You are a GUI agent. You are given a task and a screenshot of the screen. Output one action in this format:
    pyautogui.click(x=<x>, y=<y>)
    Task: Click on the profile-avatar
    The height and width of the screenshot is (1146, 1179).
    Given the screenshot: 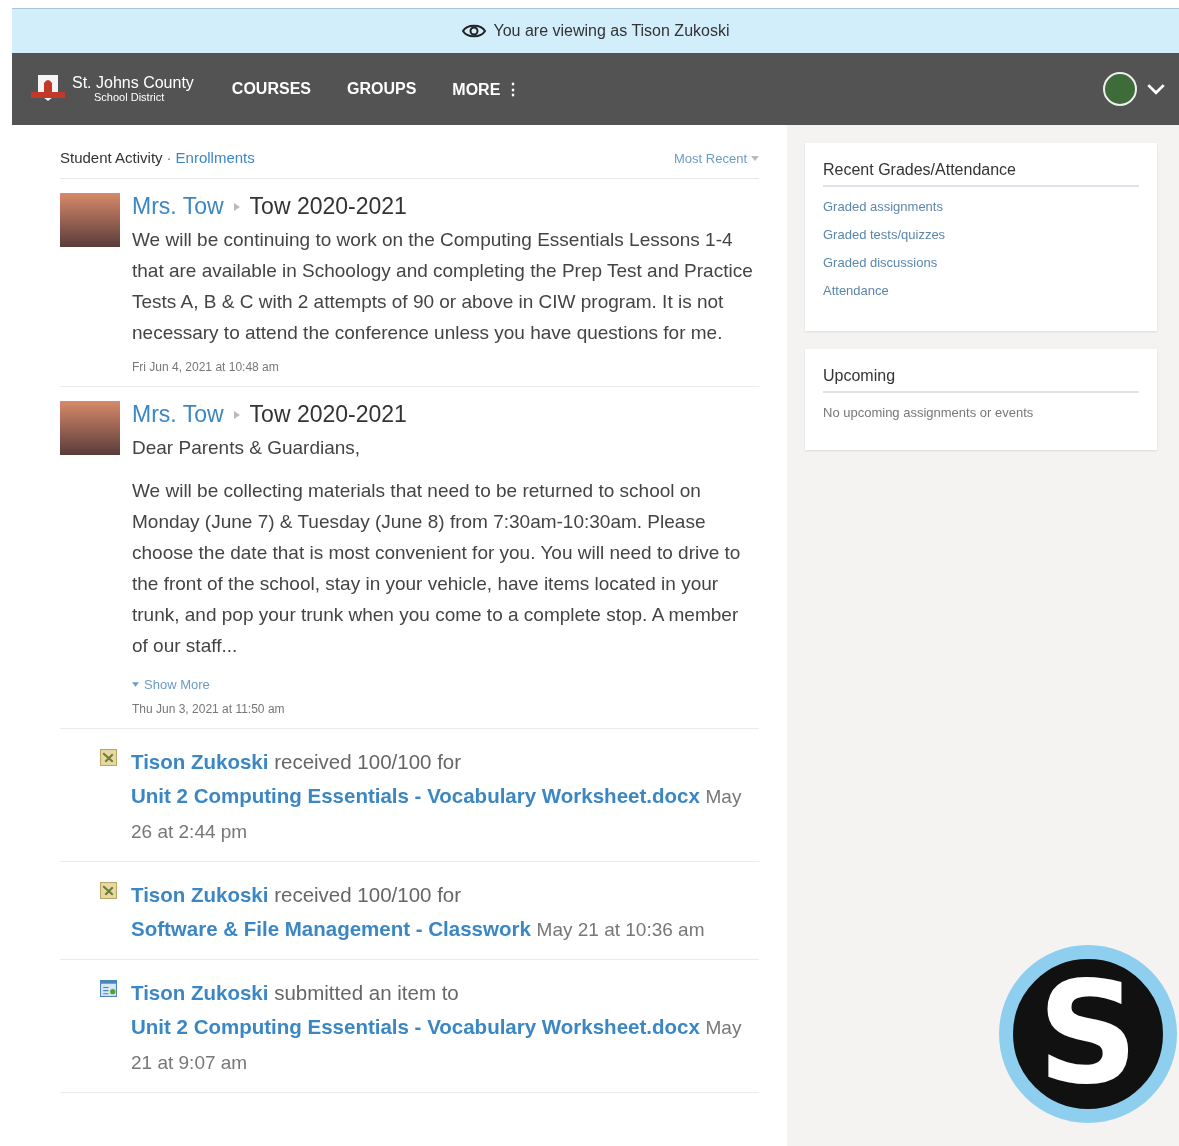 What is the action you would take?
    pyautogui.click(x=1120, y=89)
    